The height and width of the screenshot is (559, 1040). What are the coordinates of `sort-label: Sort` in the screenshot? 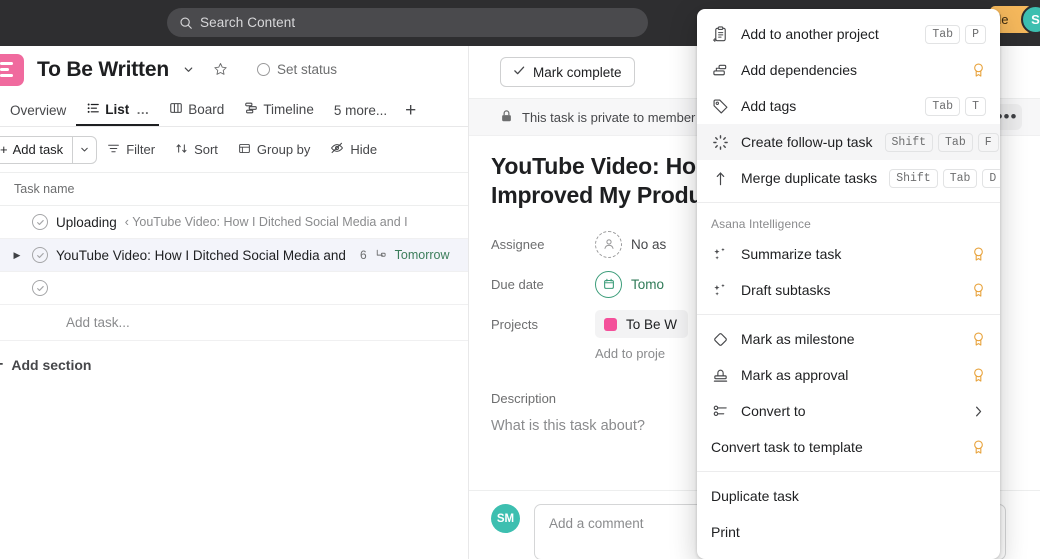 It's located at (206, 149).